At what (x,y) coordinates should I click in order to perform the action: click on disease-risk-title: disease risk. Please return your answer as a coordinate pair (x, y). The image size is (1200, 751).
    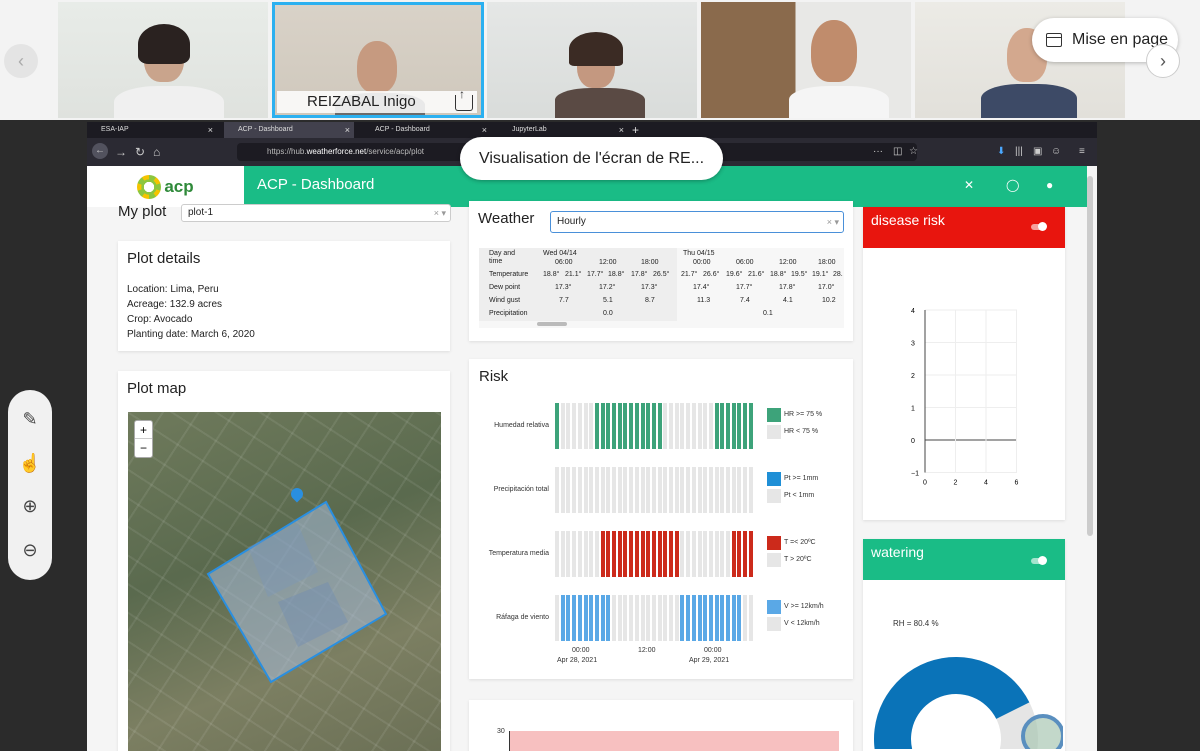
    Looking at the image, I should click on (908, 220).